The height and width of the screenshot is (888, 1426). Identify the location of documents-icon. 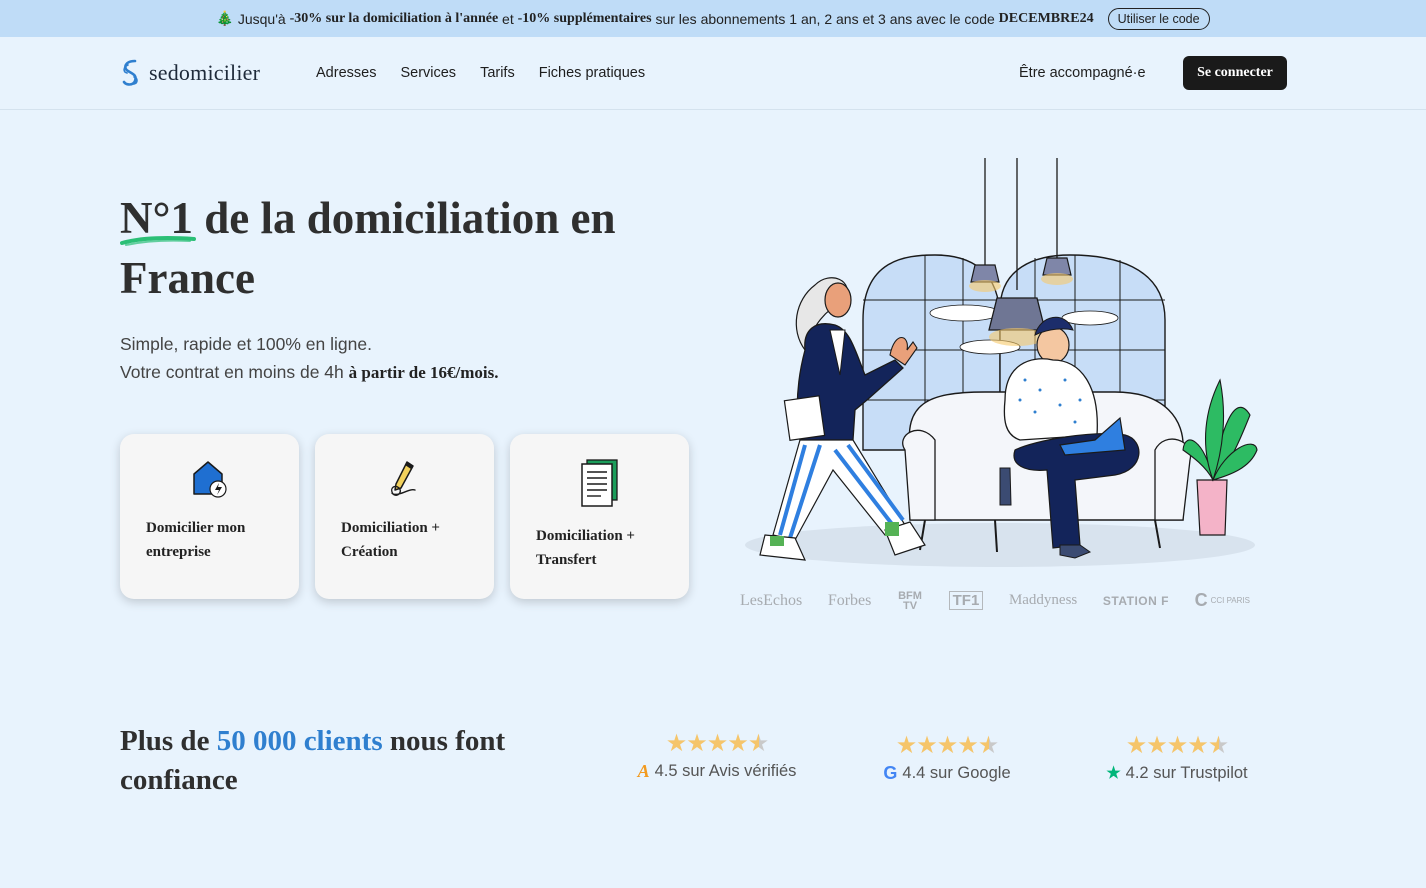
(599, 483).